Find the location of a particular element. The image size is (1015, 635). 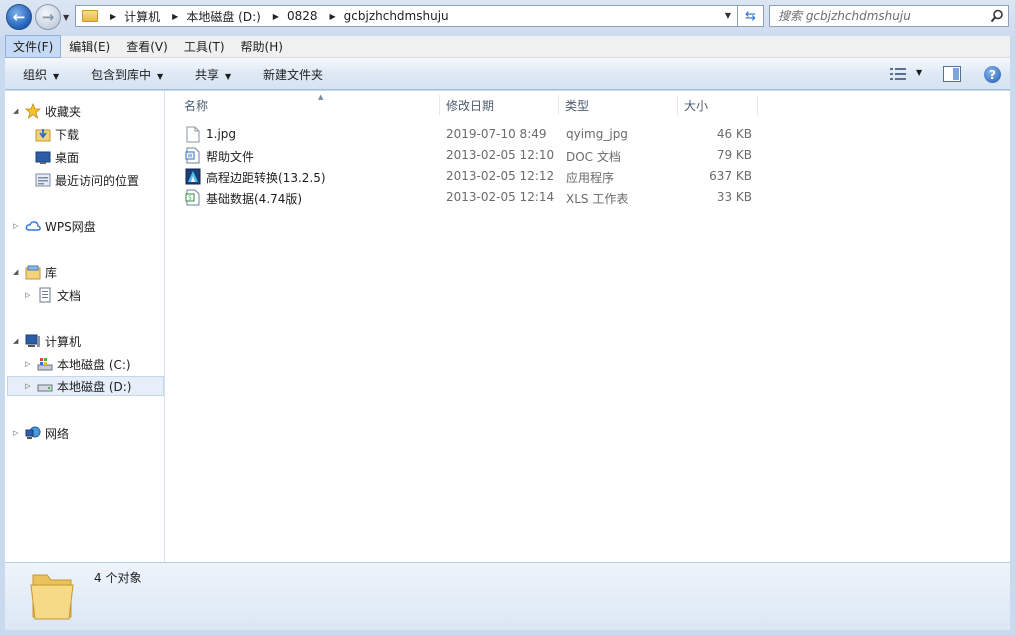

search-box is located at coordinates (889, 16).